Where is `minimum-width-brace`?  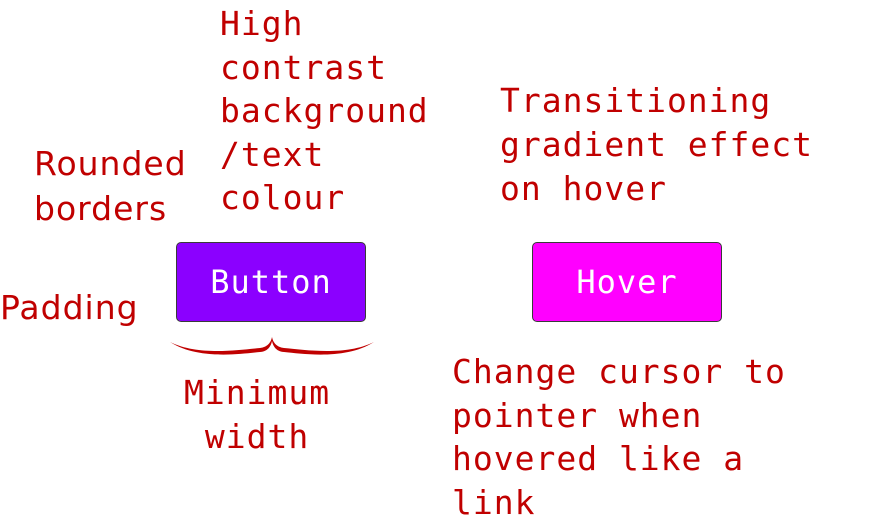
minimum-width-brace is located at coordinates (272, 346).